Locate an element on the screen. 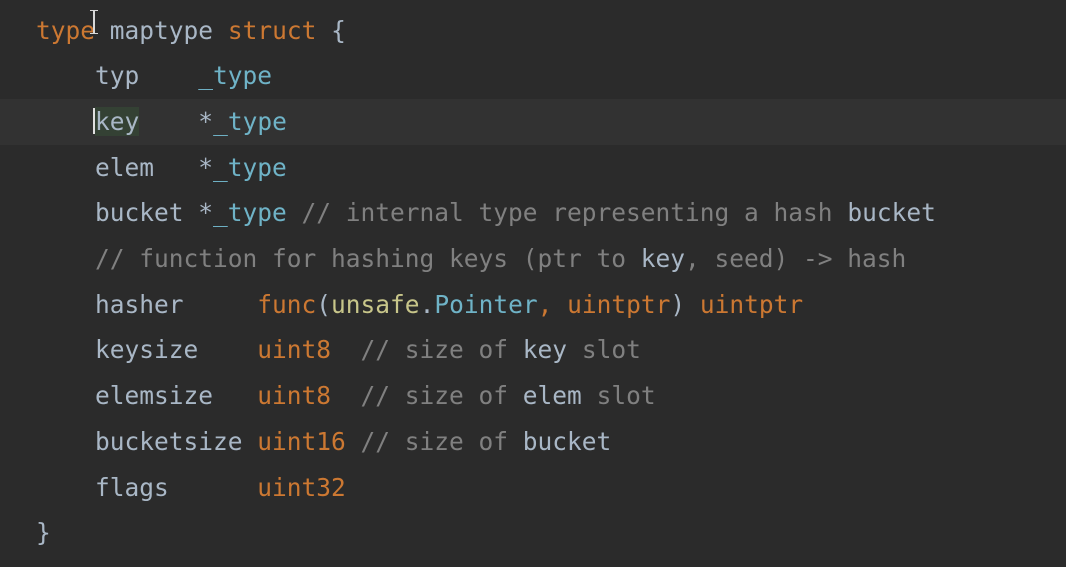  code-token: struct is located at coordinates (272, 30).